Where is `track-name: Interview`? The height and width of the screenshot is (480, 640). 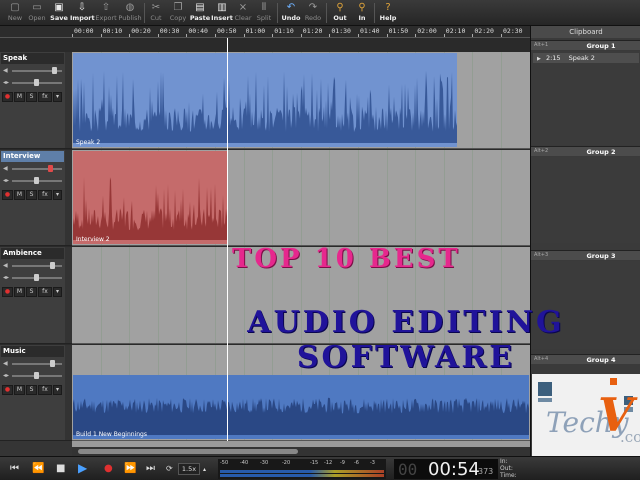
track-name: Interview is located at coordinates (32, 156).